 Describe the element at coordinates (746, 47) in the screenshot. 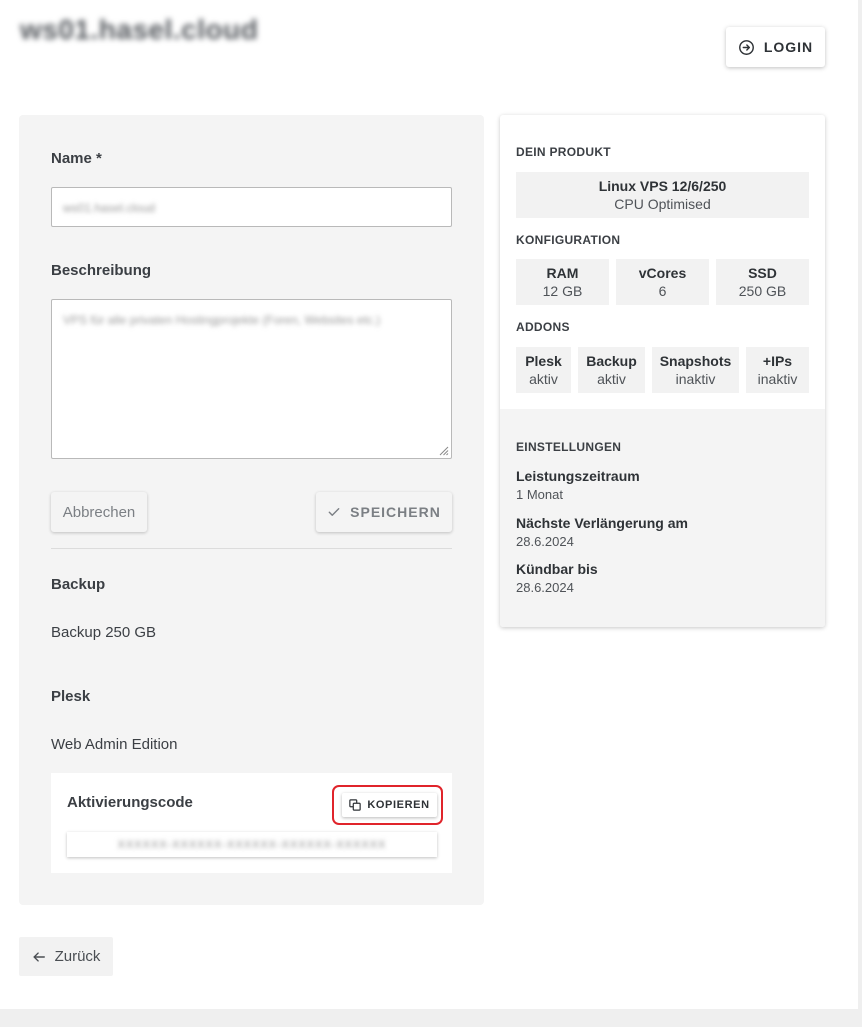

I see `arrow-circle-right-icon` at that location.